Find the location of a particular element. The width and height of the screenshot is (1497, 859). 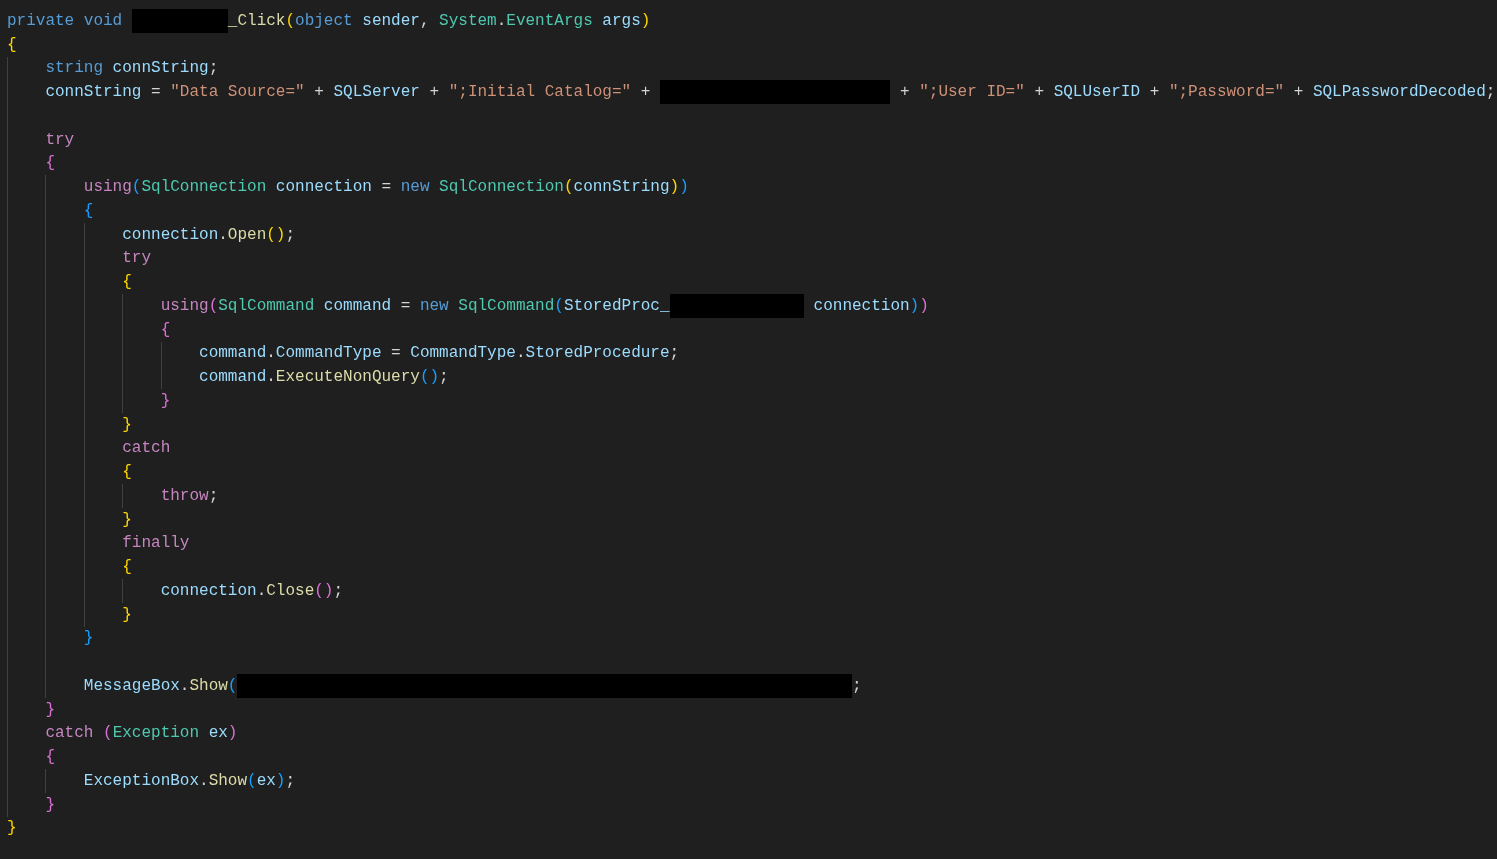

method-name: _Click is located at coordinates (256, 20).